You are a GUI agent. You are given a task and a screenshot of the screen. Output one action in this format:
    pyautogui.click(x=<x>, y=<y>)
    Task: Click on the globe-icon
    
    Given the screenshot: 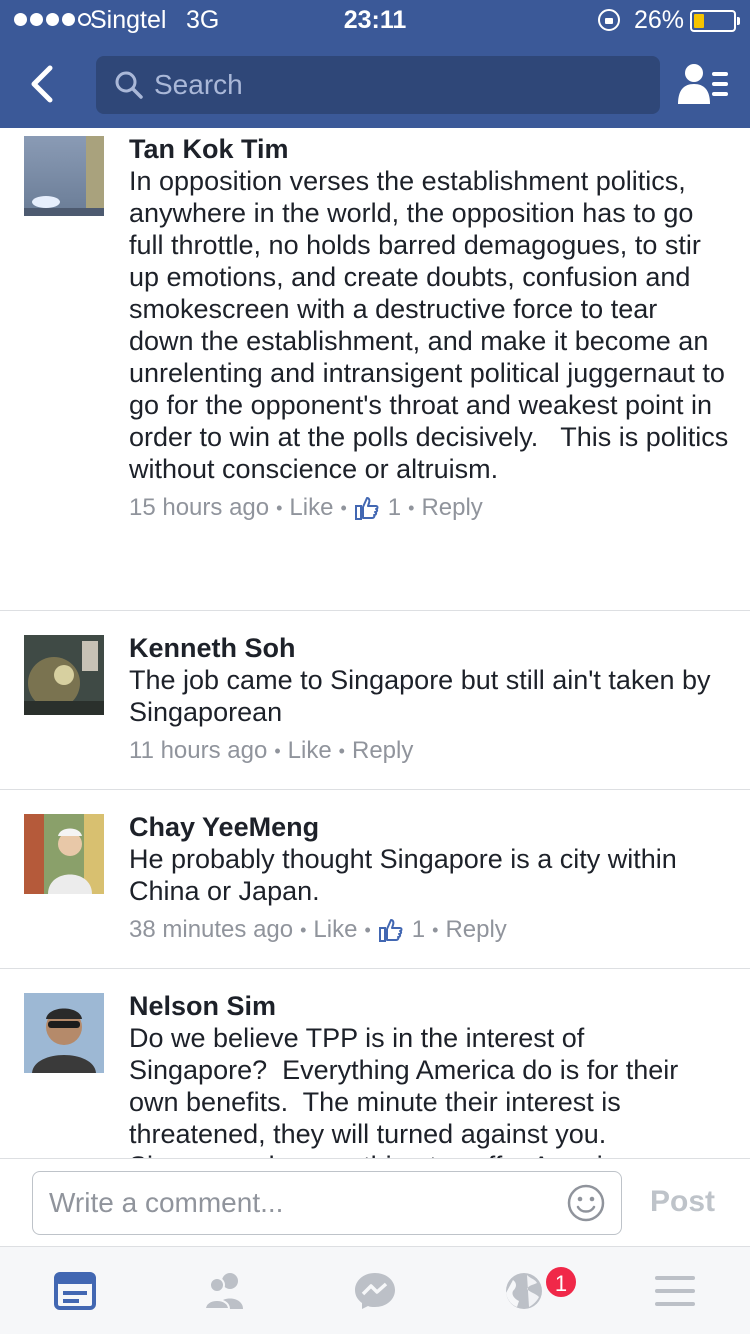 What is the action you would take?
    pyautogui.click(x=524, y=1291)
    